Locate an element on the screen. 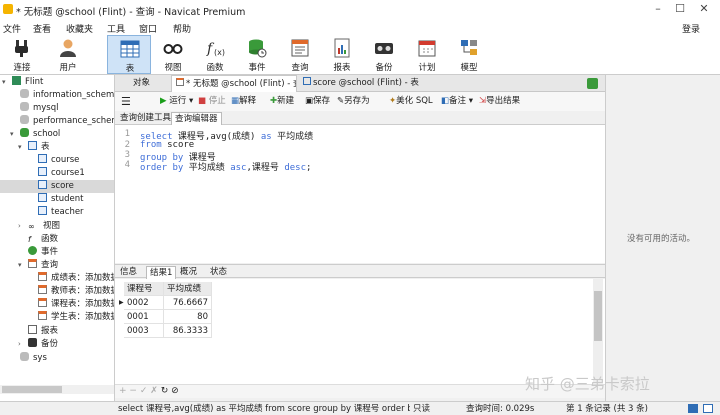  tree-connection-flint: ▾ Flint is located at coordinates (22, 82).